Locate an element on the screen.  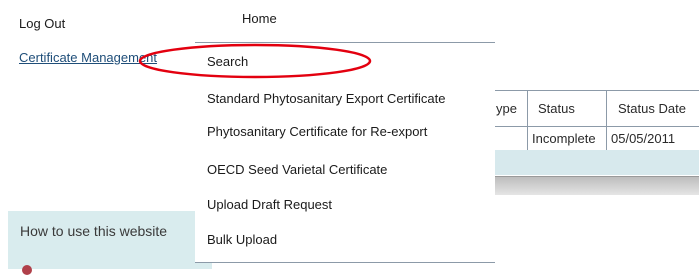
column-header-type: ype is located at coordinates (506, 108).